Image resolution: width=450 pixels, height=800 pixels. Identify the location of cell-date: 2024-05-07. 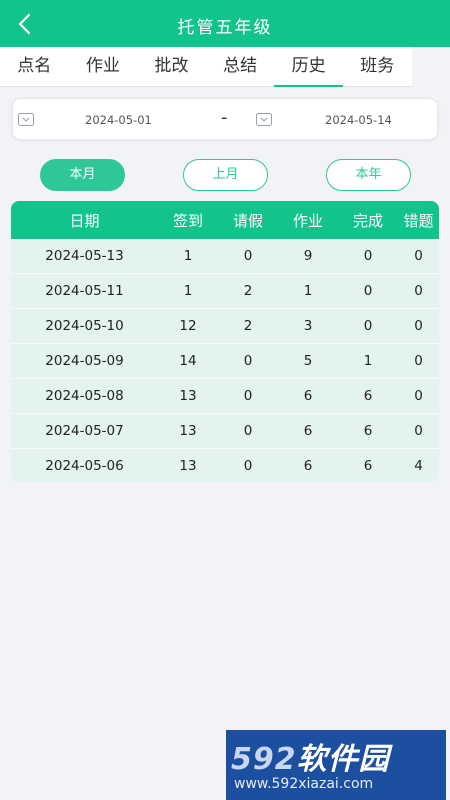
(84, 431).